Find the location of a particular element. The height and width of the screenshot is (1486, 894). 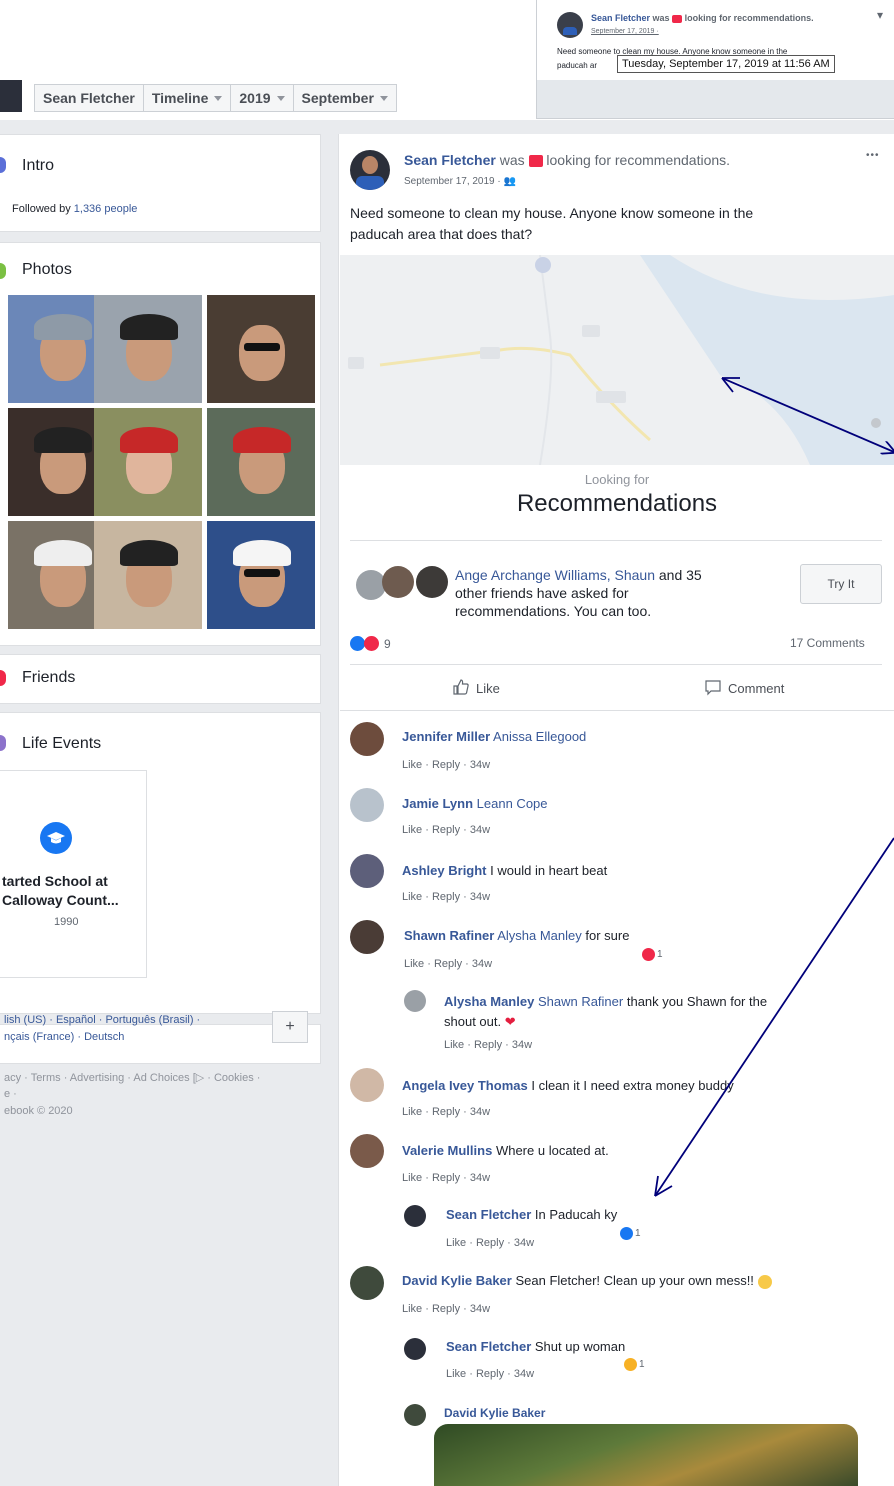

inset-author: Sean Fletcher is located at coordinates (620, 18).